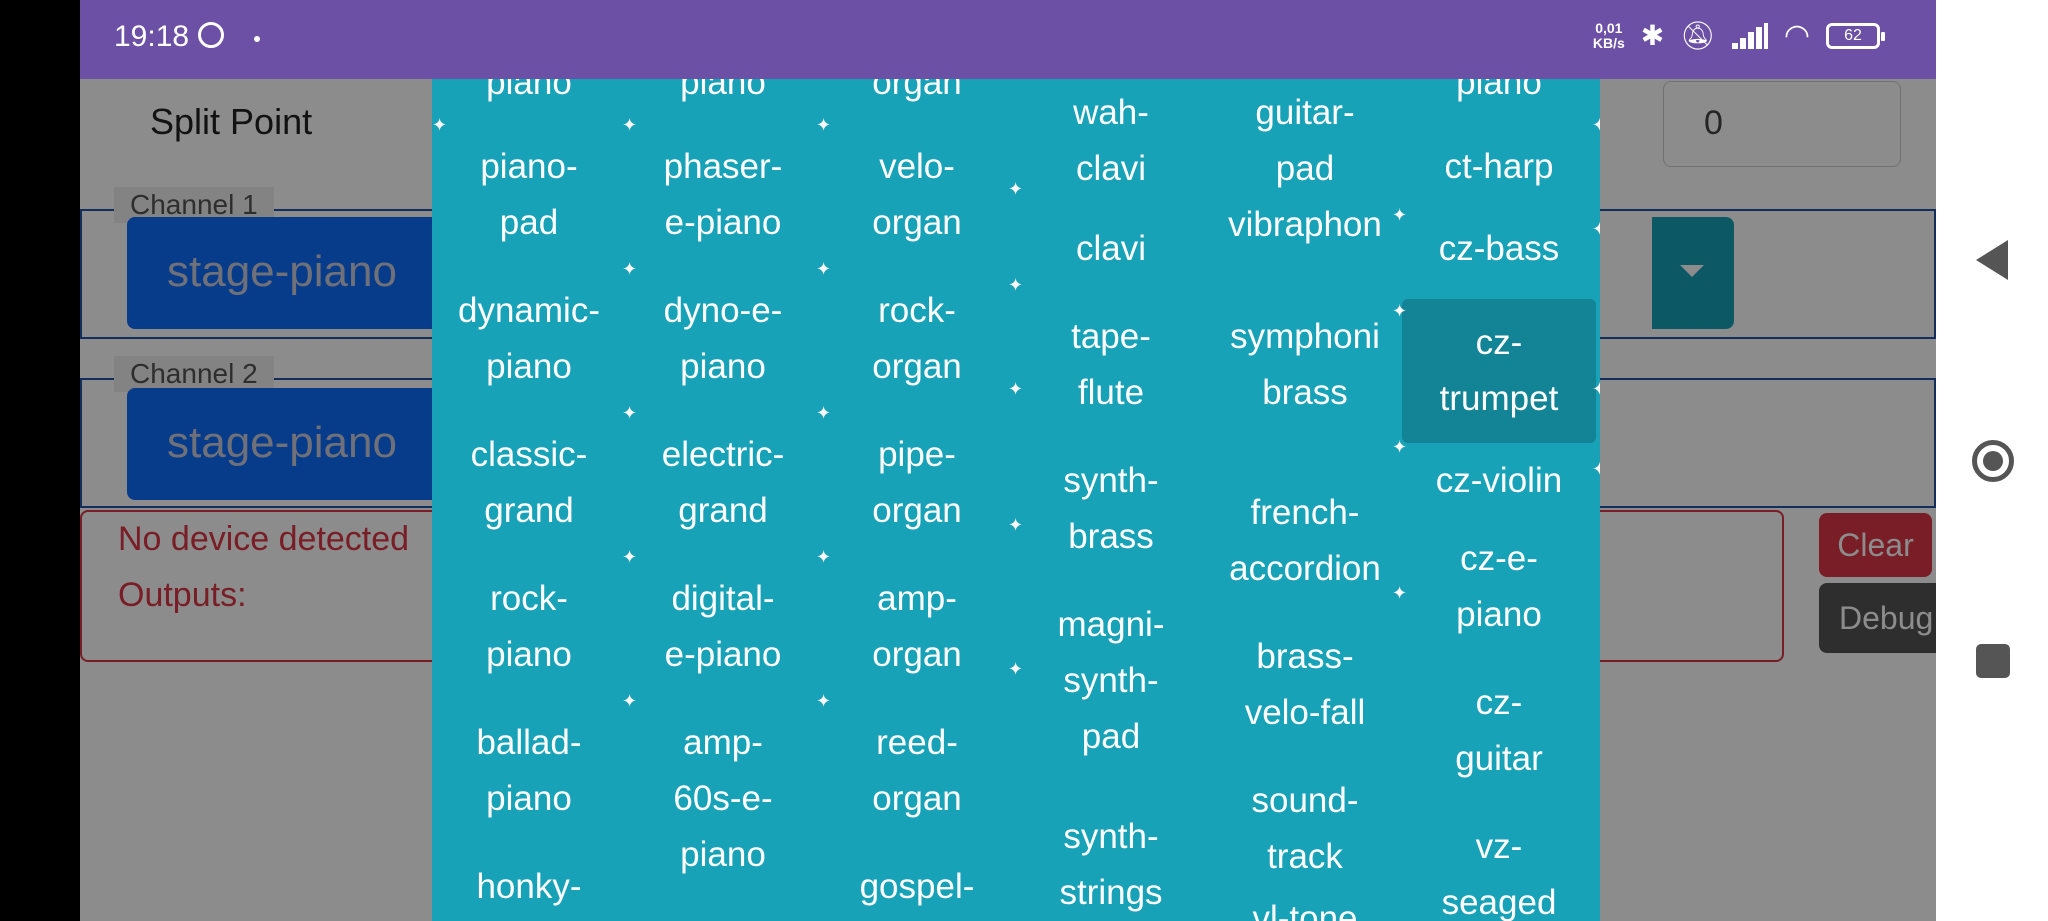 This screenshot has height=921, width=2048. What do you see at coordinates (1853, 35) in the screenshot?
I see `battery-level: 62` at bounding box center [1853, 35].